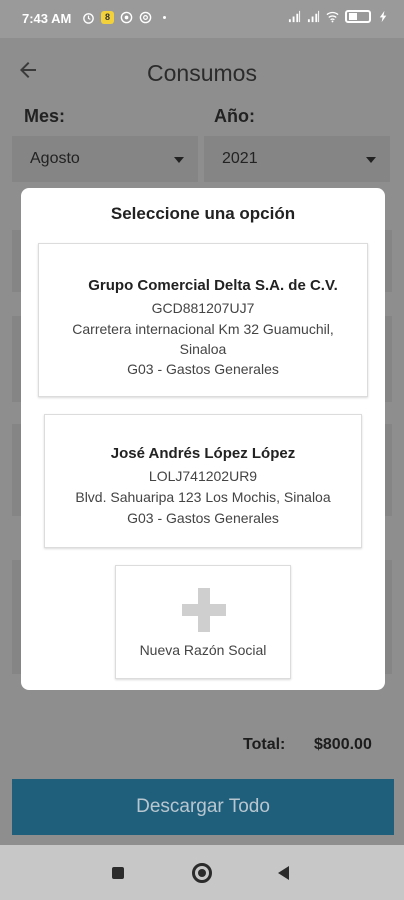 Image resolution: width=404 pixels, height=900 pixels. Describe the element at coordinates (203, 807) in the screenshot. I see `download-all-button: Descargar Todo` at that location.